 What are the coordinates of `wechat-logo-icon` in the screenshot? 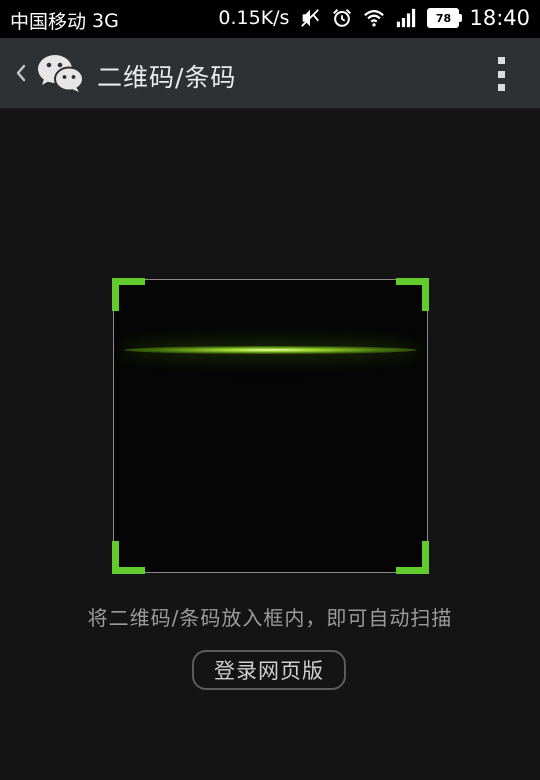 It's located at (61, 73).